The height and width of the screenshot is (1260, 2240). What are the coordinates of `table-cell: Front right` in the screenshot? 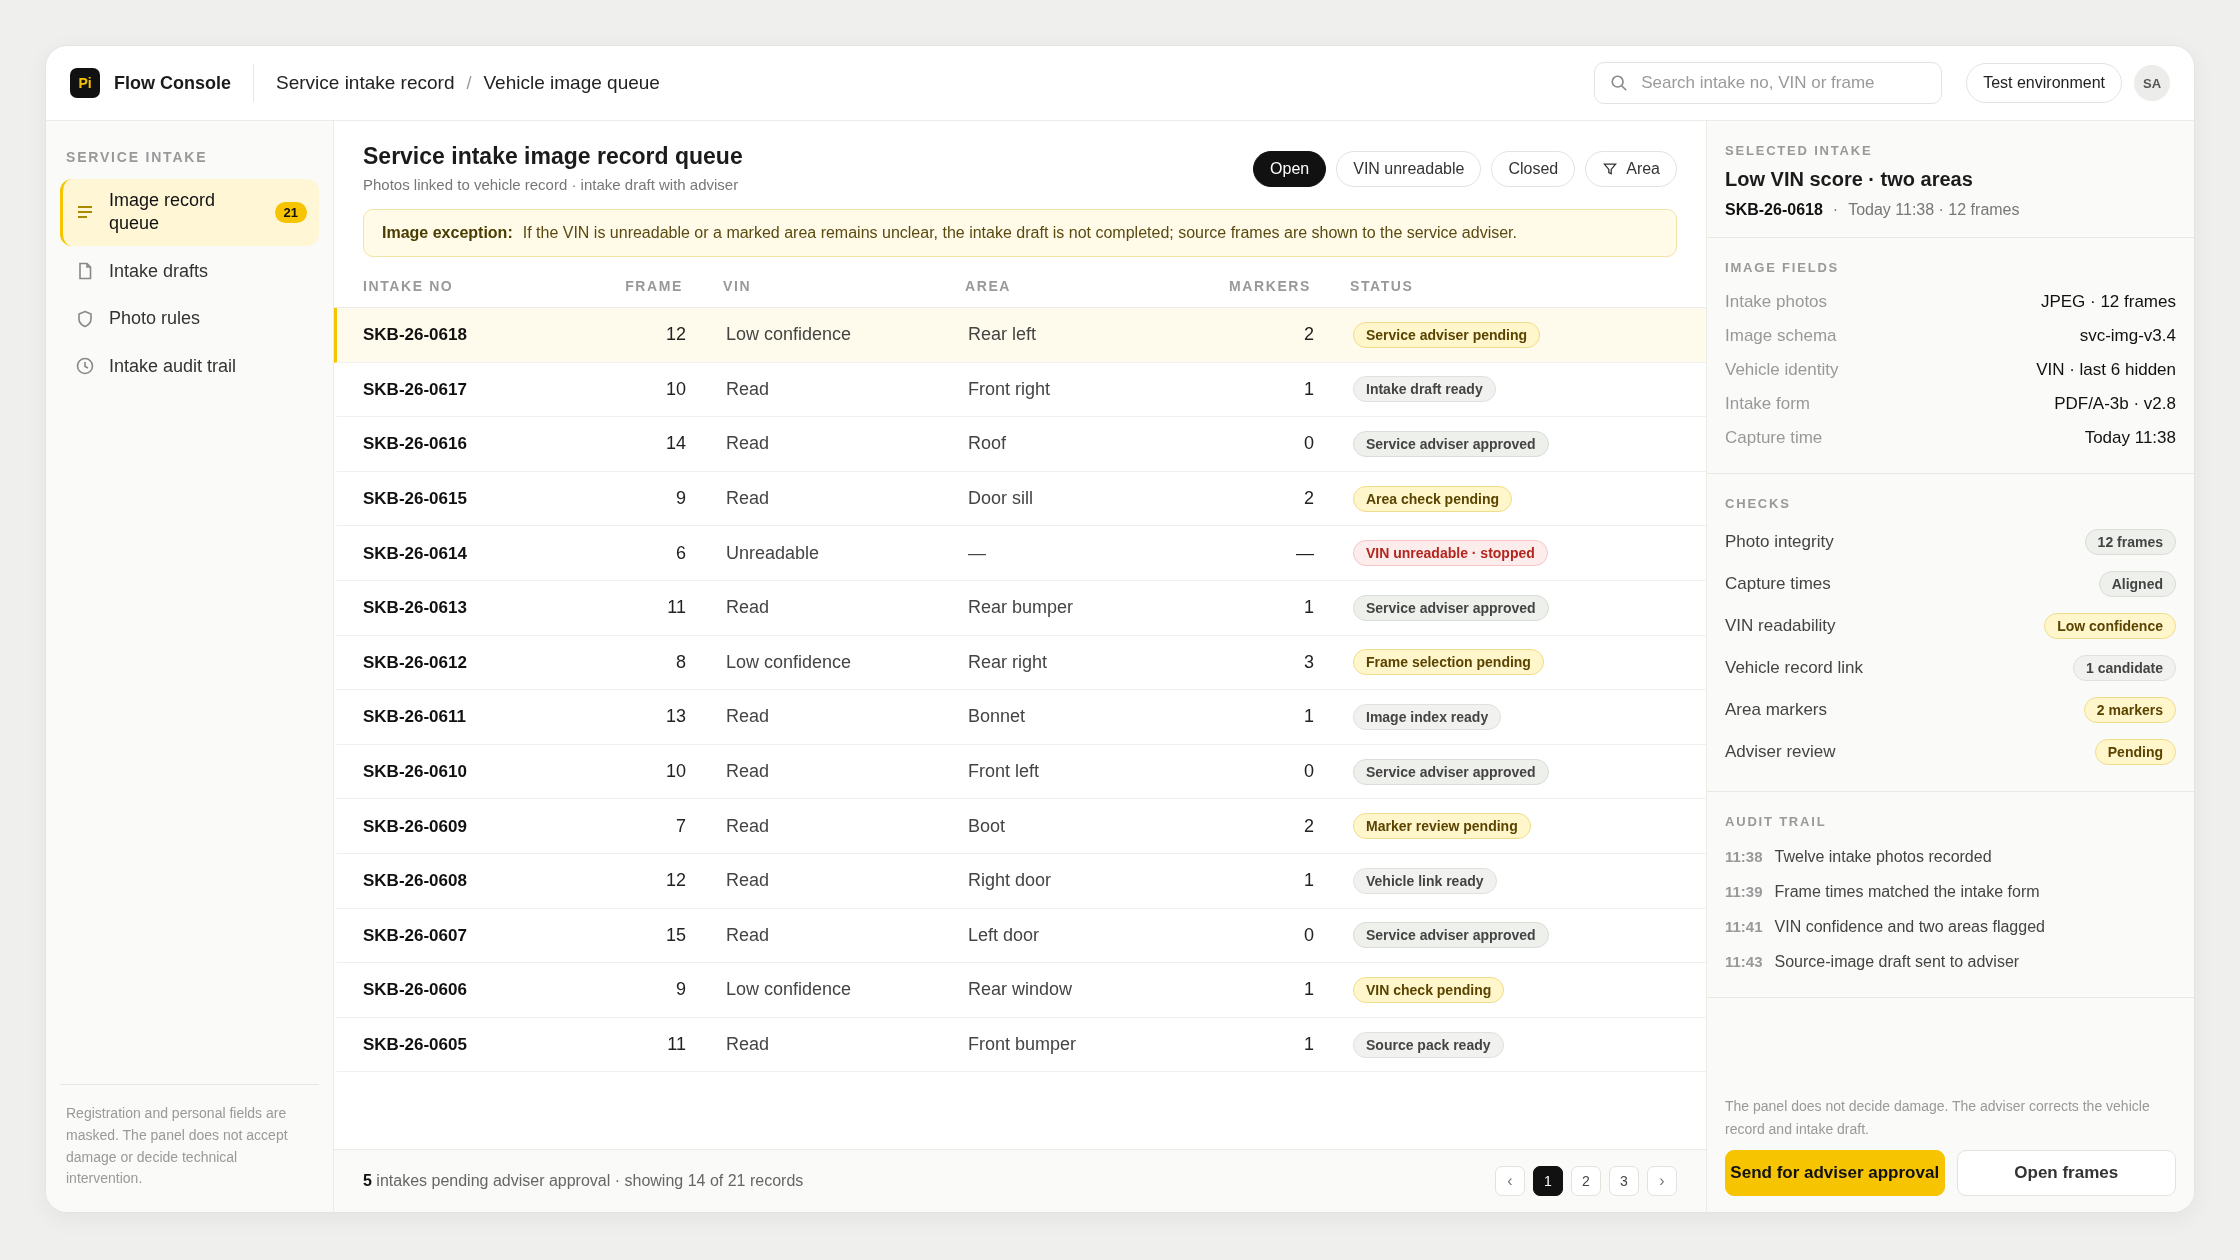 It's located at (1009, 388).